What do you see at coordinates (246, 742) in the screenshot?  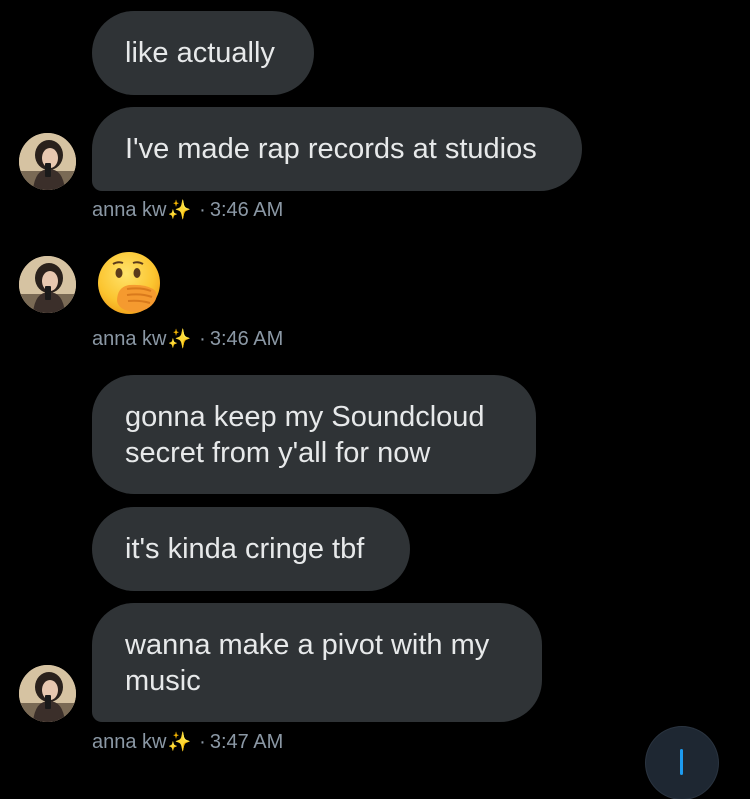 I see `timestamp: 3:47 AM` at bounding box center [246, 742].